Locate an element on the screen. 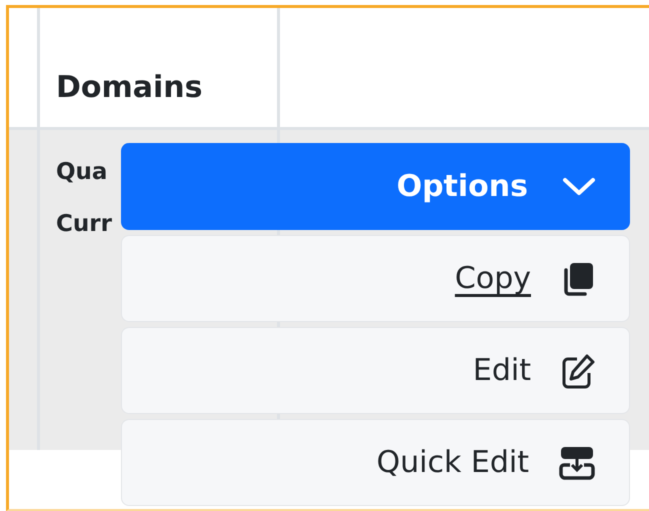 Image resolution: width=649 pixels, height=511 pixels. menu-item: Edit is located at coordinates (375, 370).